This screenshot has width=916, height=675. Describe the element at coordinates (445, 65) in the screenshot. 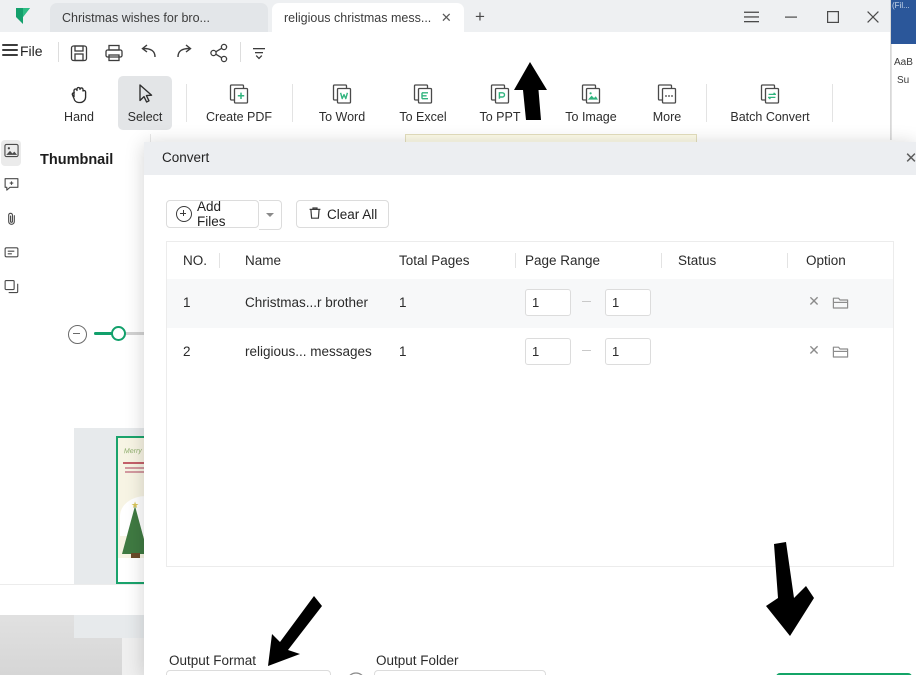

I see `menu-bar: File` at that location.